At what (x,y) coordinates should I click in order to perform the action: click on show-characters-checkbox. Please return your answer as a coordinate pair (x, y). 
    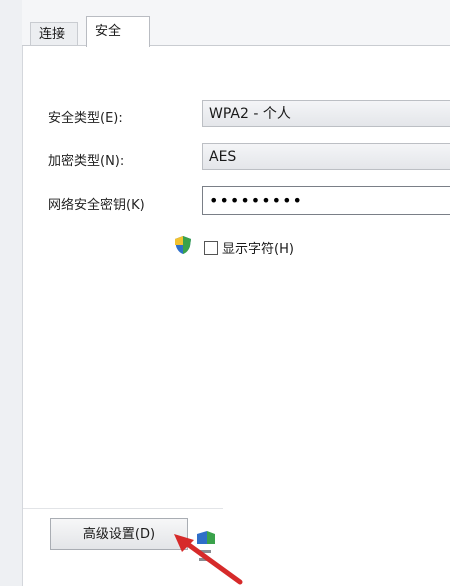
    Looking at the image, I should click on (211, 248).